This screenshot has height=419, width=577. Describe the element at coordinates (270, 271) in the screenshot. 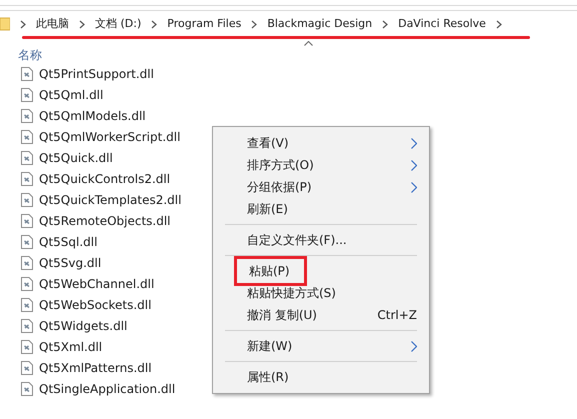

I see `menu-item-label: 粘贴(P)` at that location.